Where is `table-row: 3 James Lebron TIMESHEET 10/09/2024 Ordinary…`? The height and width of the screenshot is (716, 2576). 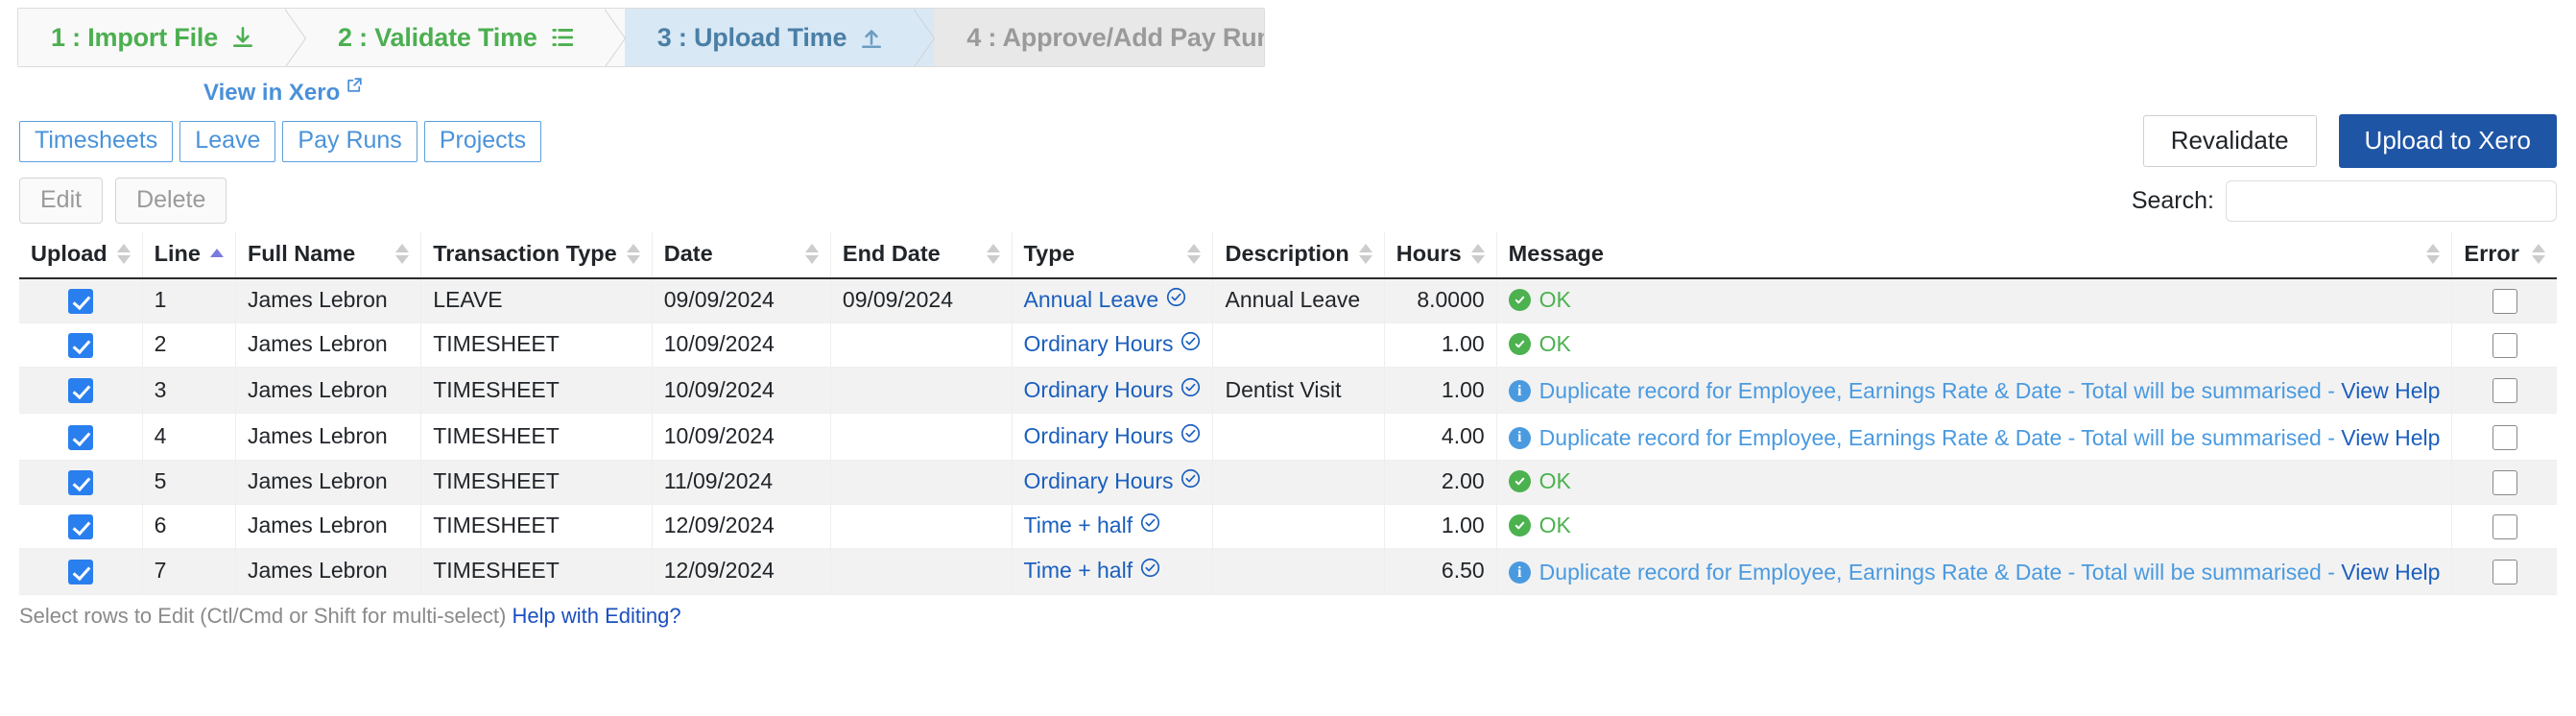 table-row: 3 James Lebron TIMESHEET 10/09/2024 Ordinary… is located at coordinates (1288, 391).